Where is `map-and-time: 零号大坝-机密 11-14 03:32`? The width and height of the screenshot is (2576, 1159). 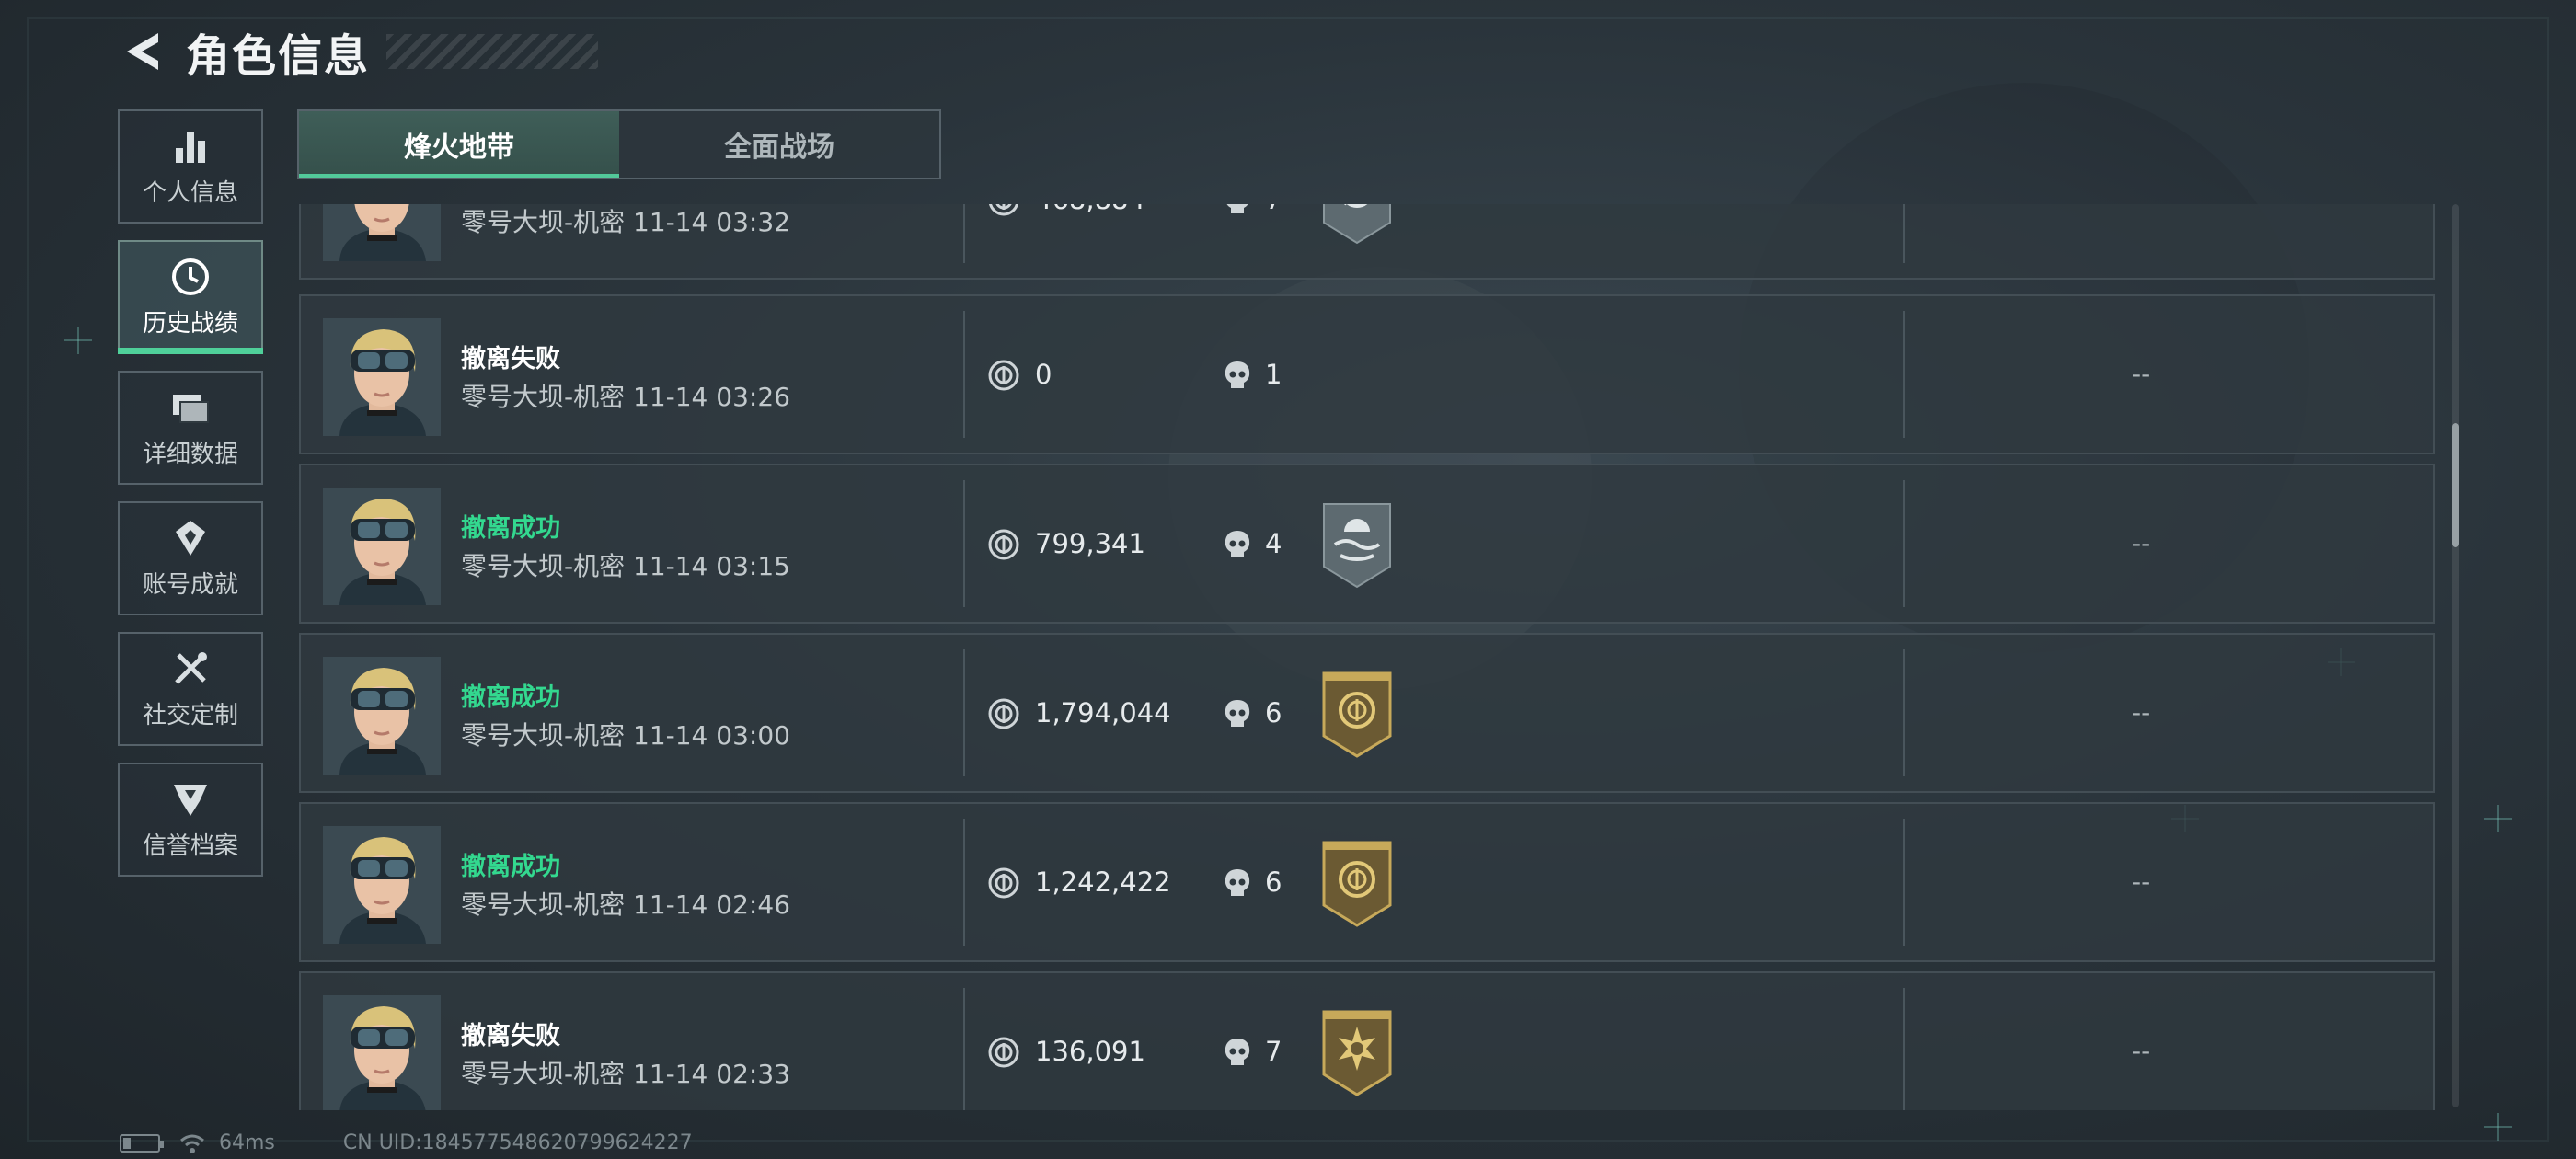
map-and-time: 零号大坝-机密 11-14 03:32 is located at coordinates (625, 222).